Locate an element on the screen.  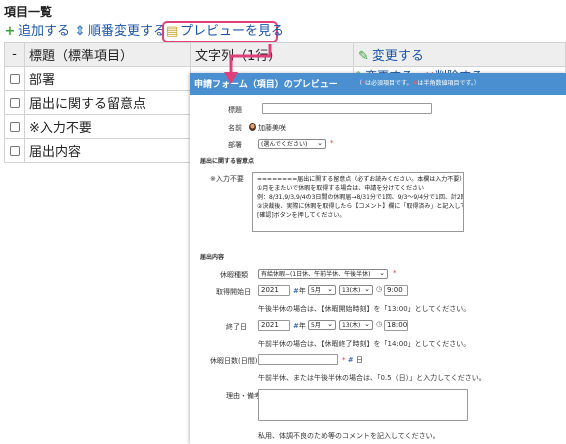
start-year-unit: #年 is located at coordinates (299, 291).